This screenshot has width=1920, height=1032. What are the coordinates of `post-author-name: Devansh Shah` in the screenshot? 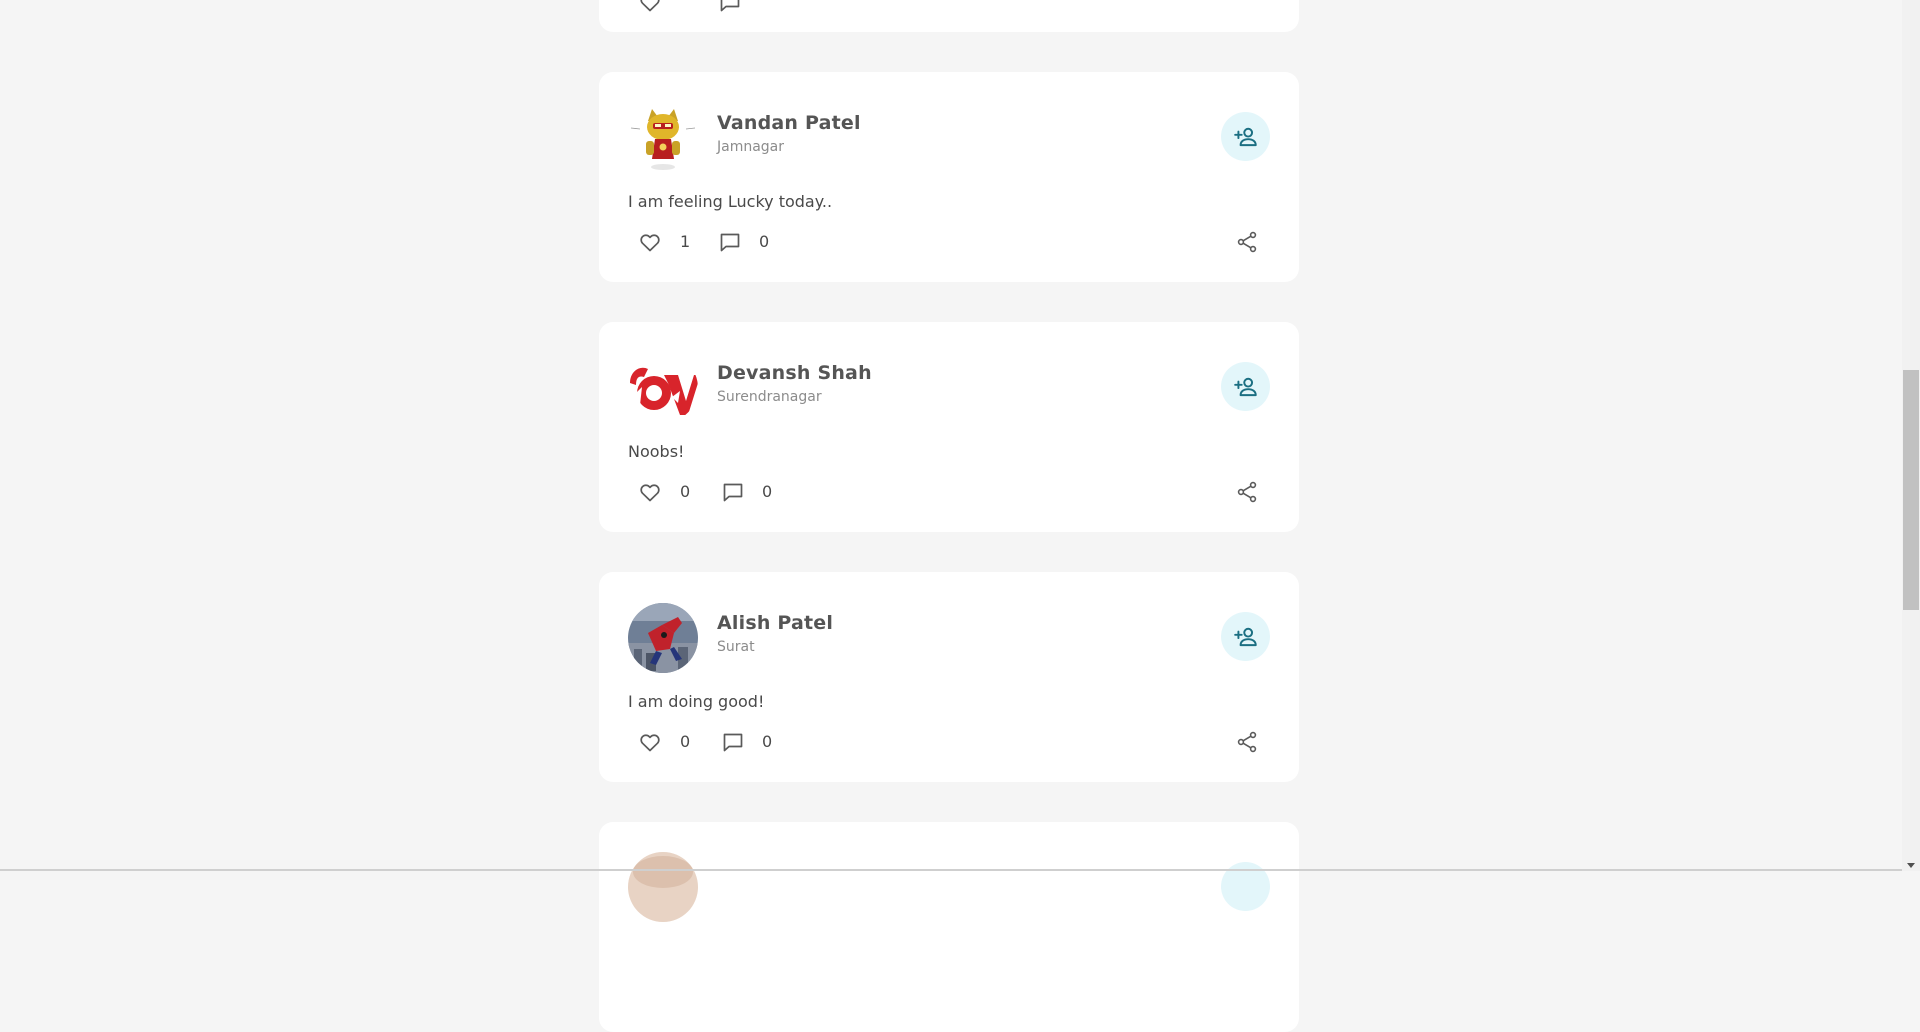 It's located at (794, 373).